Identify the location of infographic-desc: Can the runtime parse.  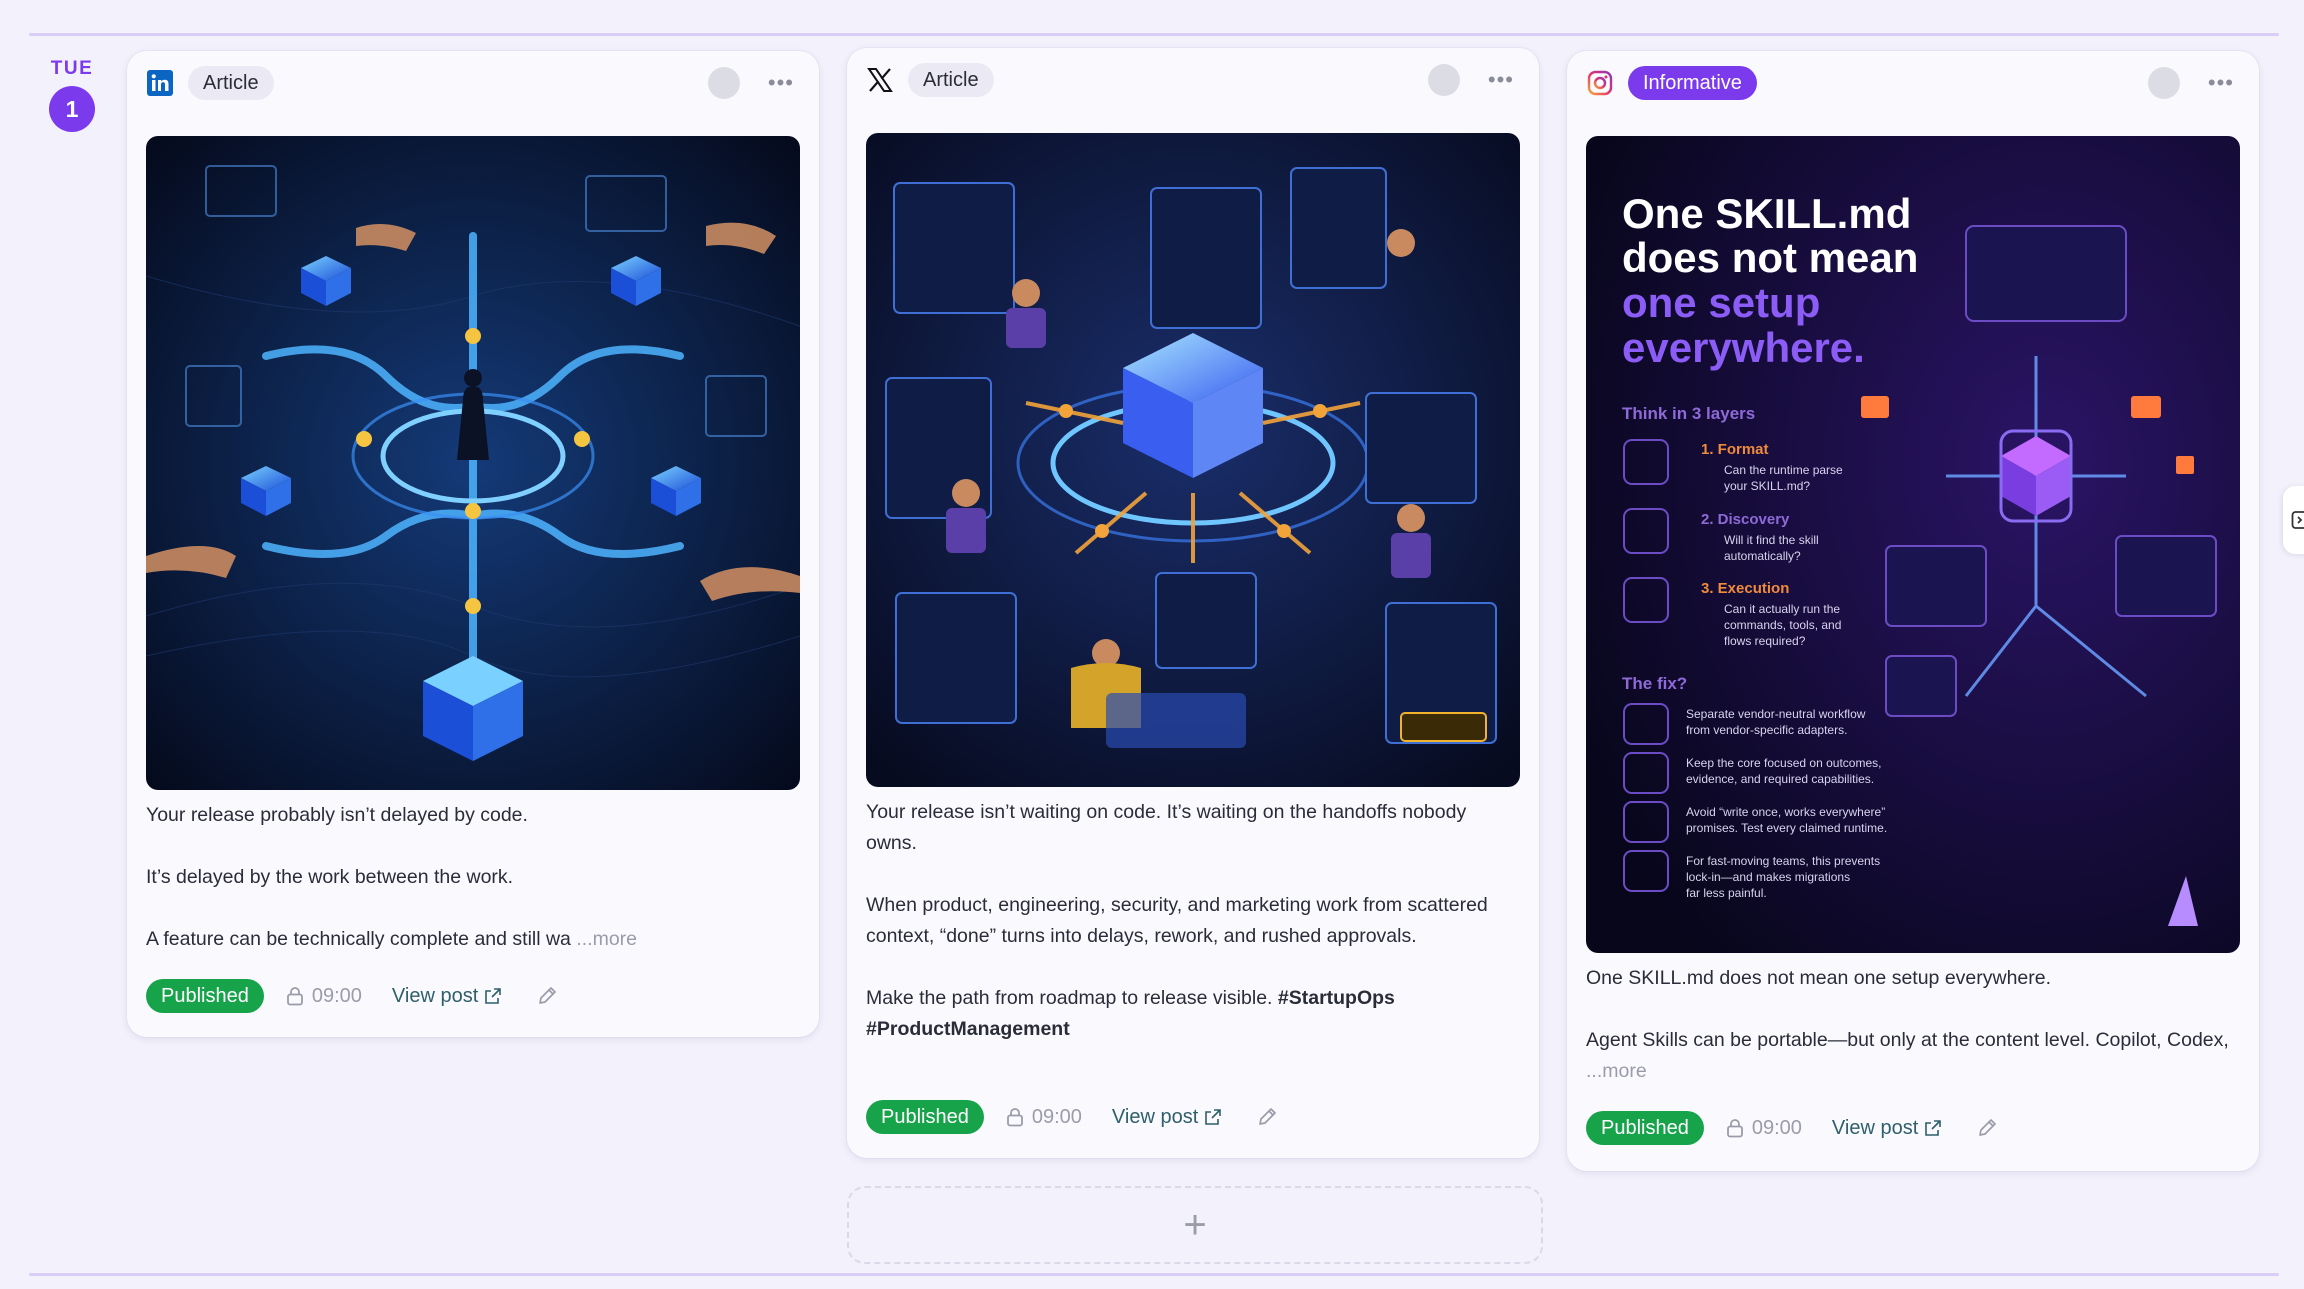
(1783, 470).